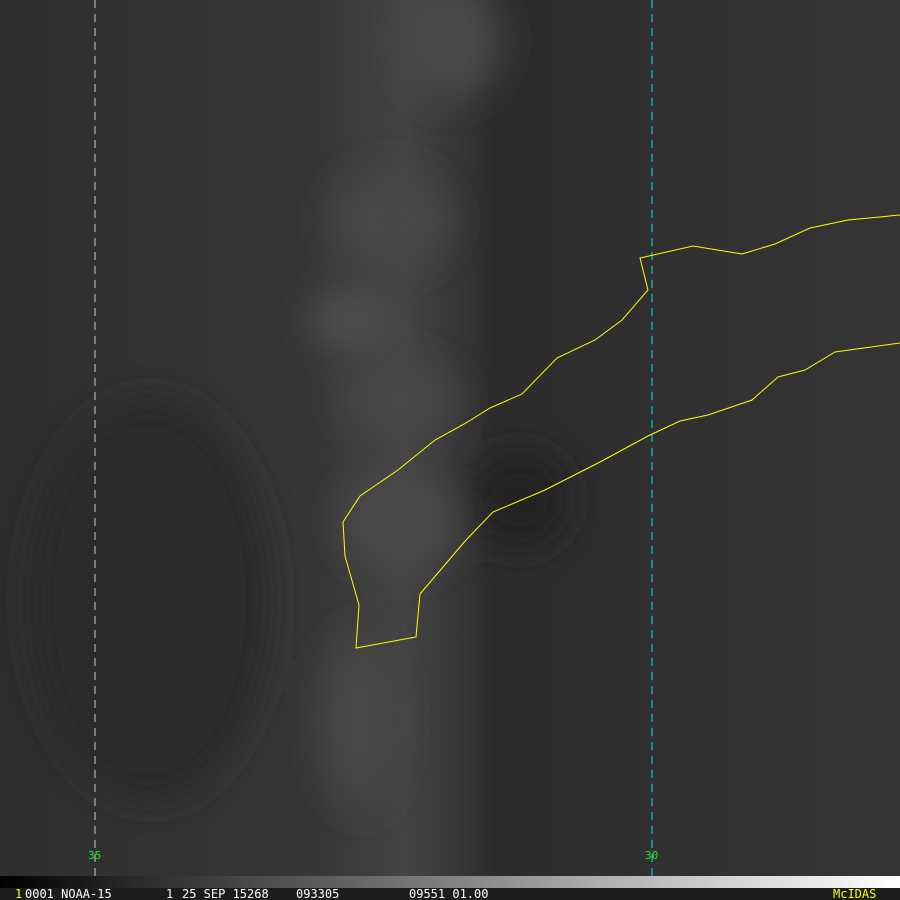 The width and height of the screenshot is (900, 900). What do you see at coordinates (855, 893) in the screenshot?
I see `mcidas-brand: McIDAS` at bounding box center [855, 893].